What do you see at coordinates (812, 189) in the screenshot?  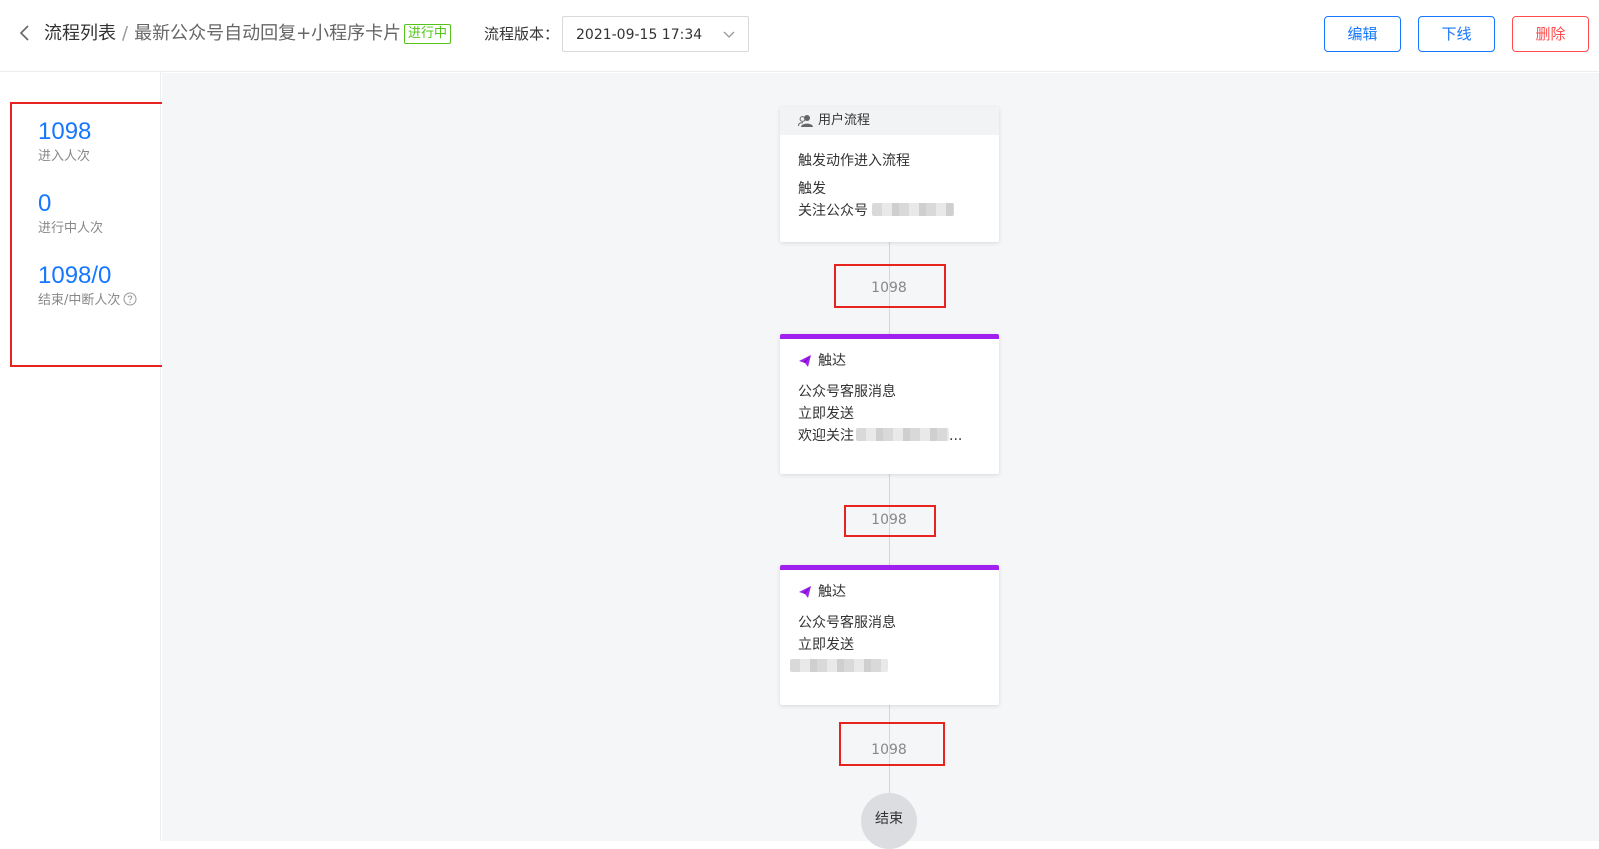 I see `start-node-trigger: 触发` at bounding box center [812, 189].